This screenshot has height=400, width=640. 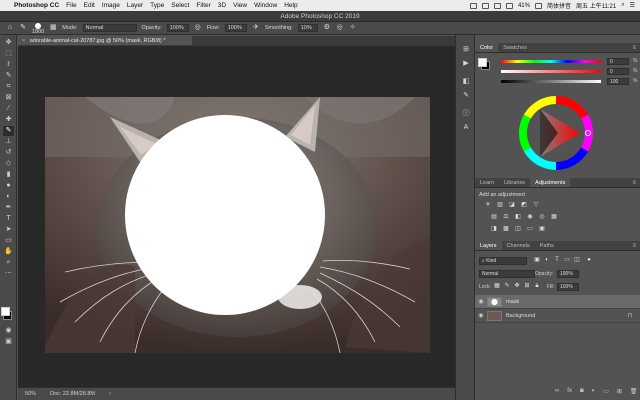 What do you see at coordinates (547, 260) in the screenshot?
I see `filter-adjustment-icon: ◐` at bounding box center [547, 260].